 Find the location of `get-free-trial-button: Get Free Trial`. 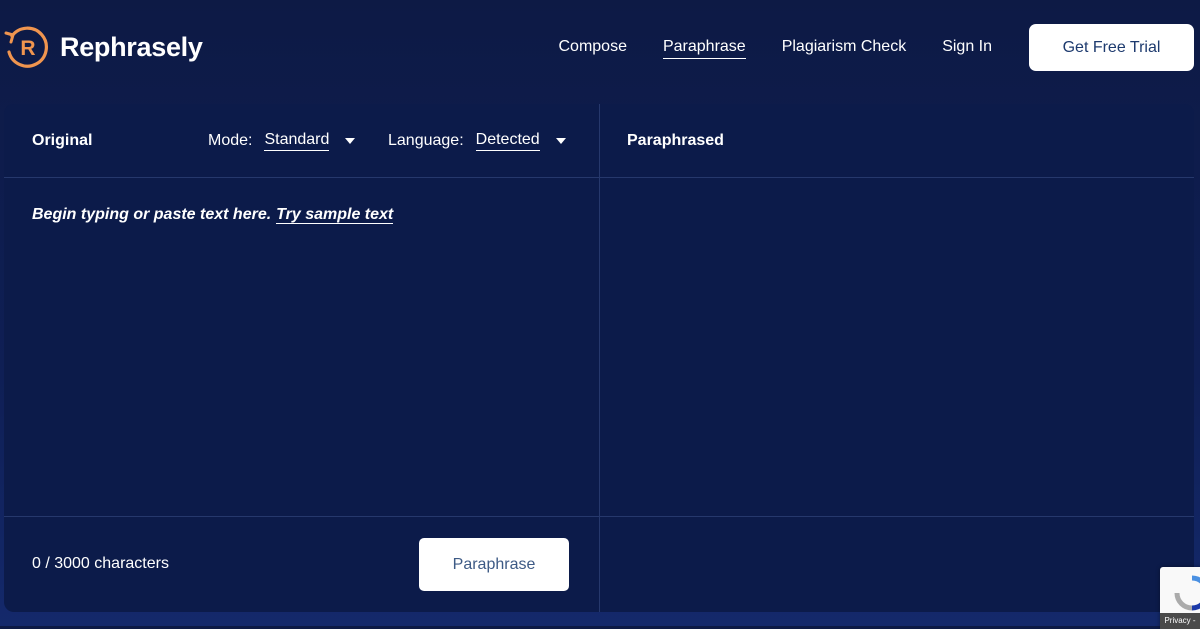

get-free-trial-button: Get Free Trial is located at coordinates (1111, 47).